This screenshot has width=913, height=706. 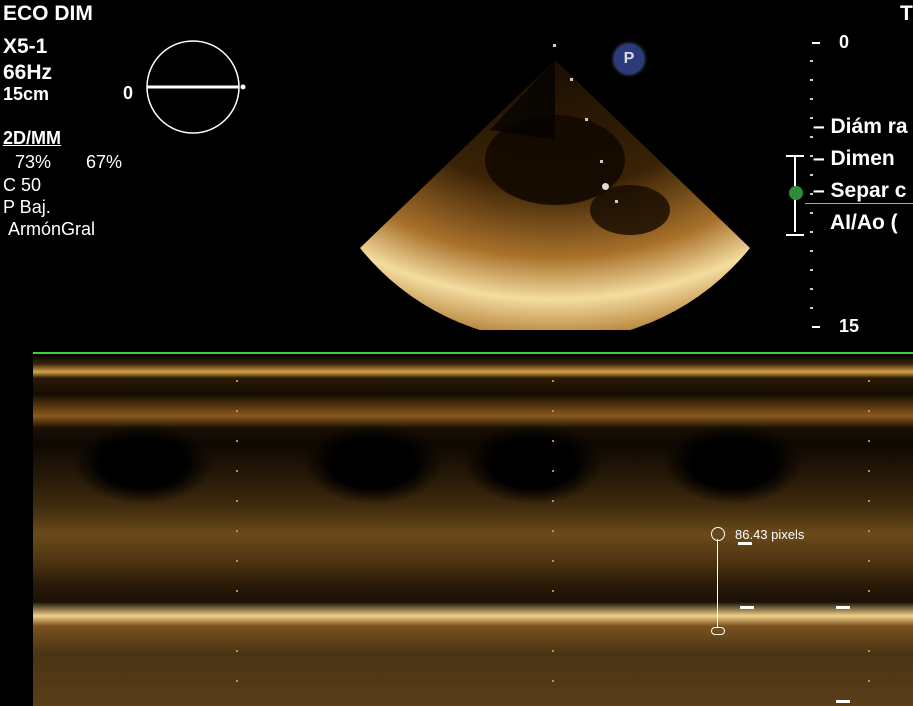 I want to click on probe-name: X5-1, so click(x=25, y=46).